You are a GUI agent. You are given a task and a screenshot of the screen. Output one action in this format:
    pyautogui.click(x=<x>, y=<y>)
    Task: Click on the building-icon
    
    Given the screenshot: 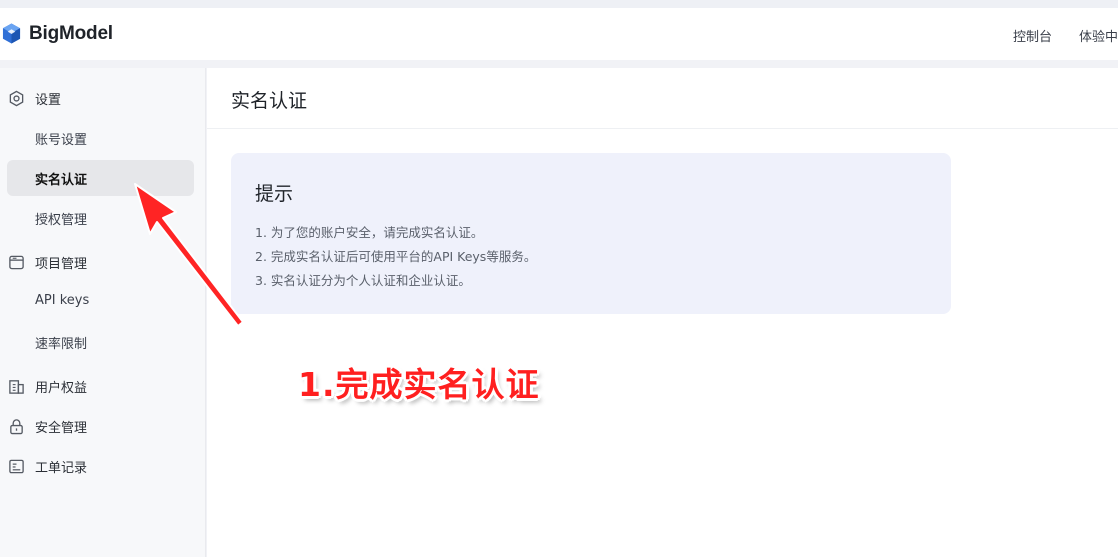 What is the action you would take?
    pyautogui.click(x=16, y=387)
    